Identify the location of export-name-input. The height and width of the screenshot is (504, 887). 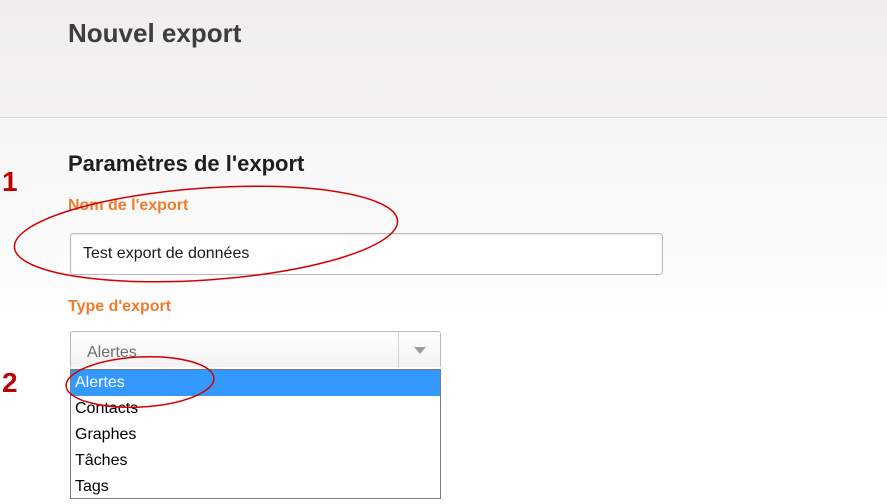
(366, 254).